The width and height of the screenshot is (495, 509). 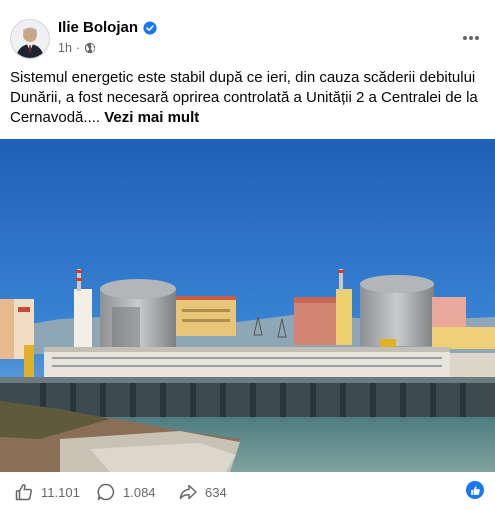 I want to click on comment-count: 1.084, so click(x=139, y=492).